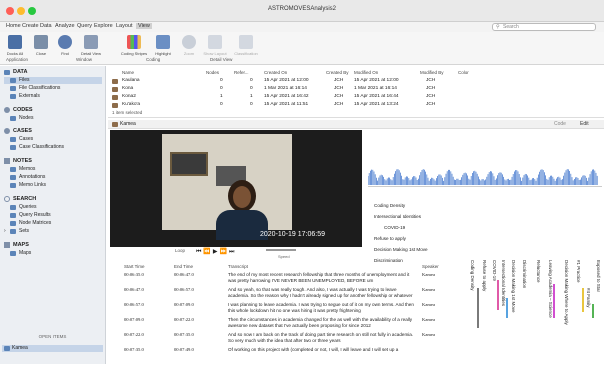 This screenshot has width=604, height=367. What do you see at coordinates (484, 290) in the screenshot?
I see `strip-label: Refuse to apply` at bounding box center [484, 290].